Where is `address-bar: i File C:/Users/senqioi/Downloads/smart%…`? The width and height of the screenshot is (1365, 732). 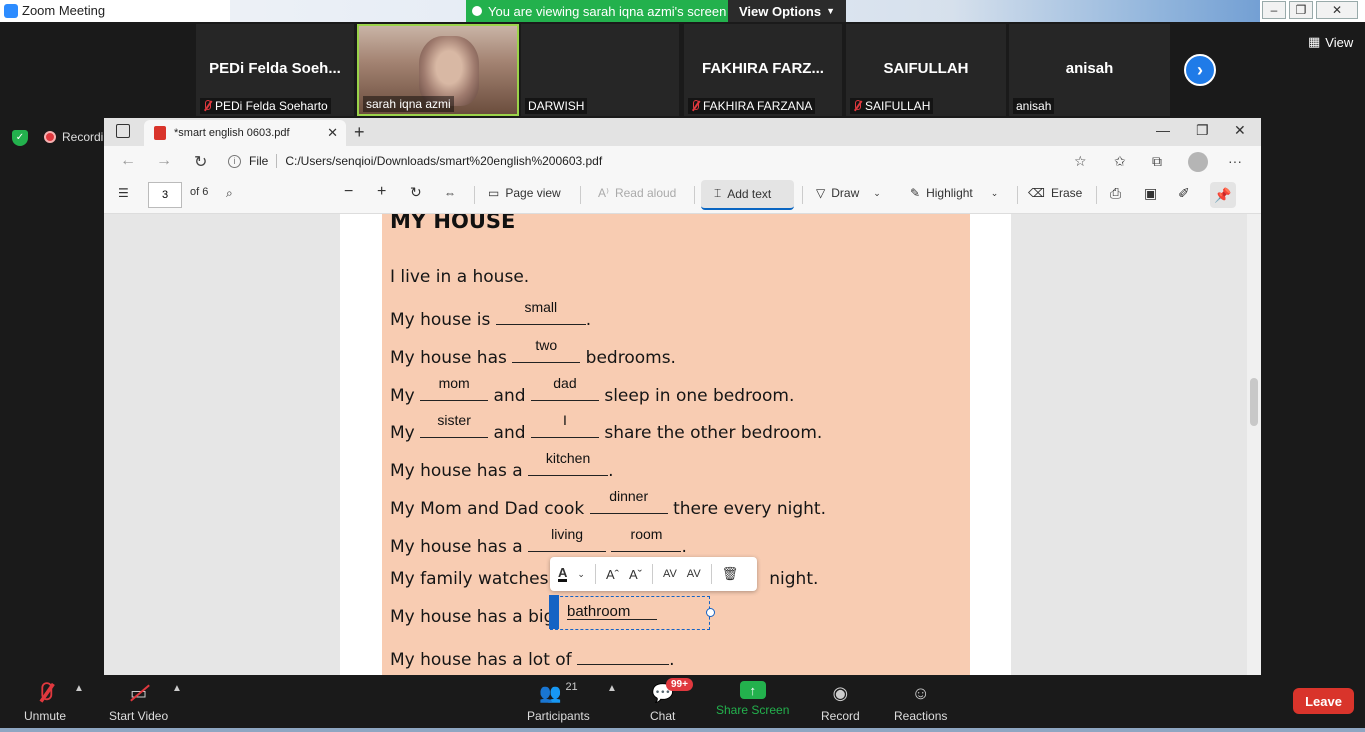 address-bar: i File C:/Users/senqioi/Downloads/smart%… is located at coordinates (668, 161).